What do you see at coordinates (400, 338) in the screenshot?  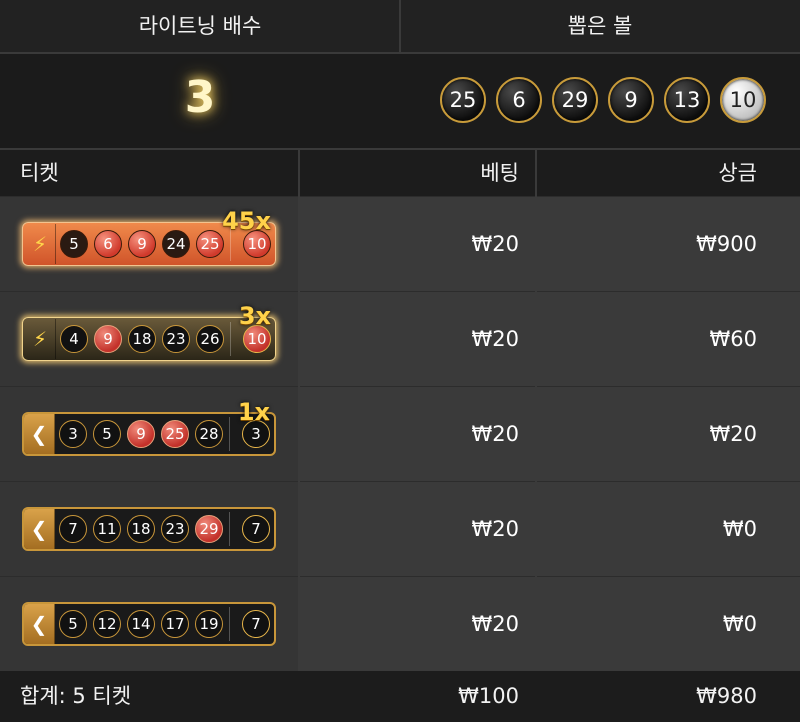 I see `table-row: ⚡ 4 9 18 23 26 10 3x ₩20 ₩60` at bounding box center [400, 338].